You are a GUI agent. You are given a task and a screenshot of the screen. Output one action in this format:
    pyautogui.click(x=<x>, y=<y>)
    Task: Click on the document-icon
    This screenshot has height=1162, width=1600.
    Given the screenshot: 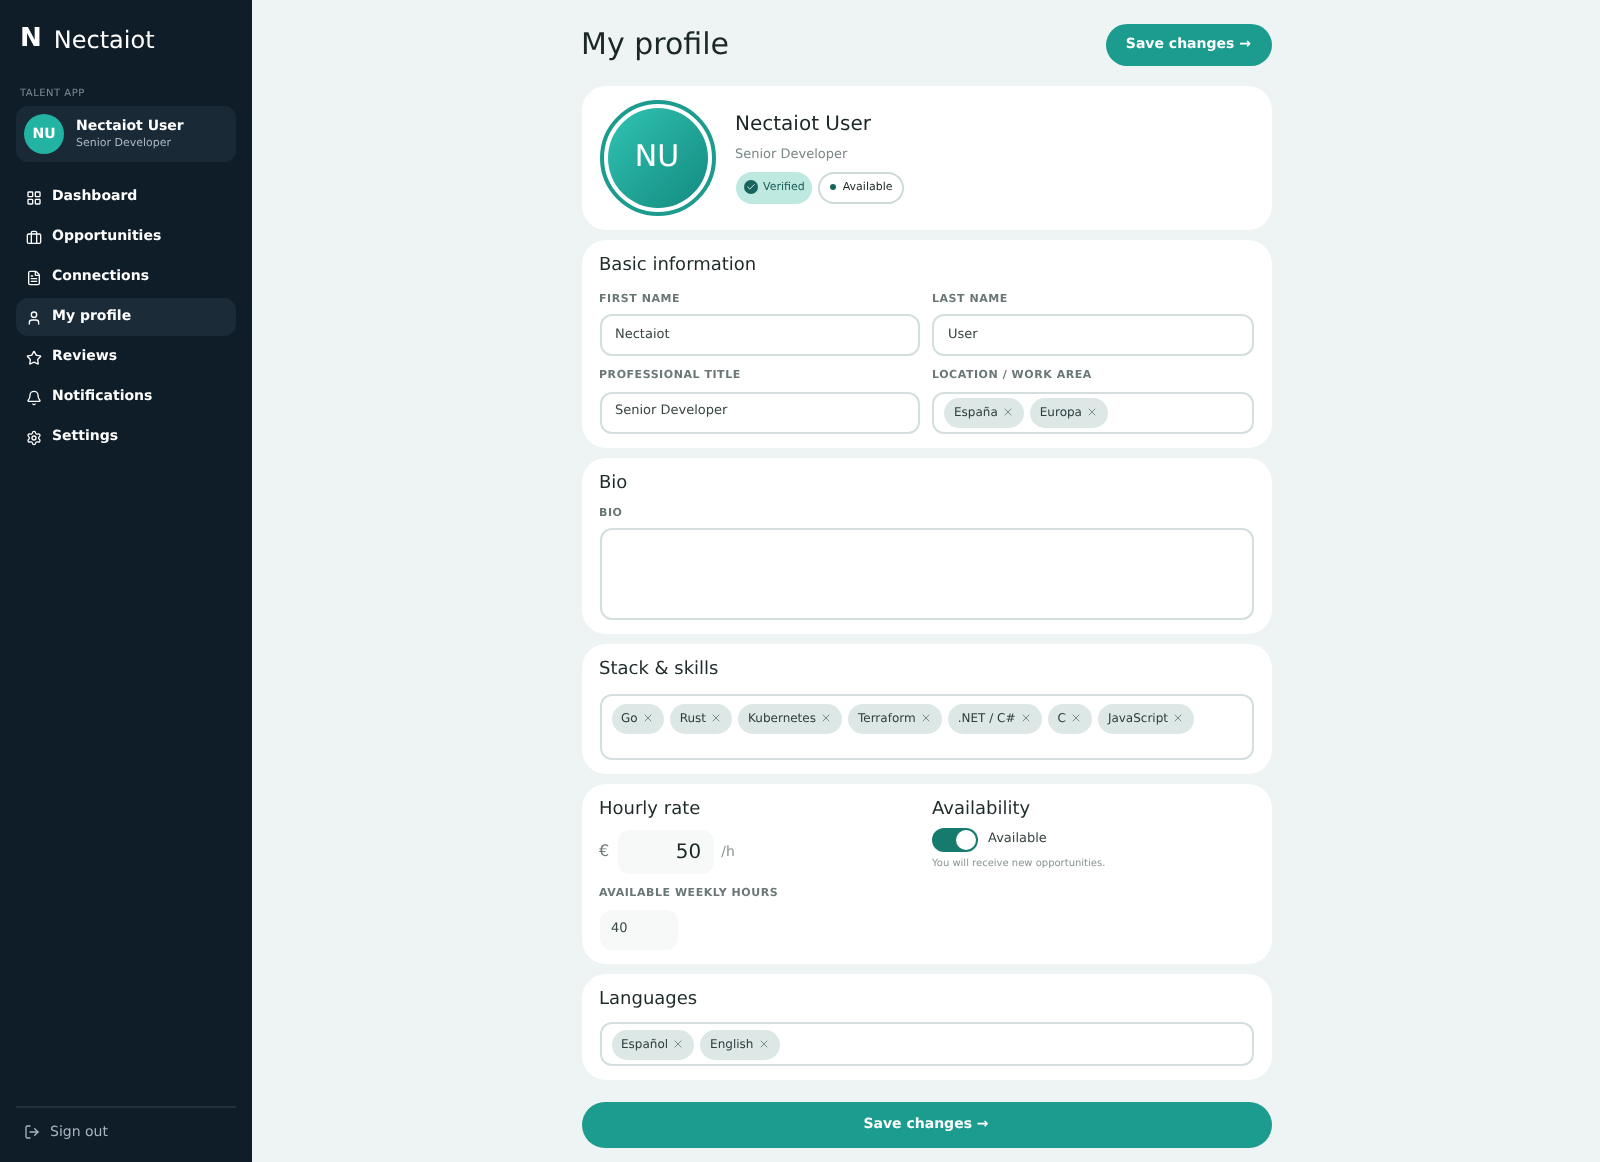 What is the action you would take?
    pyautogui.click(x=34, y=277)
    